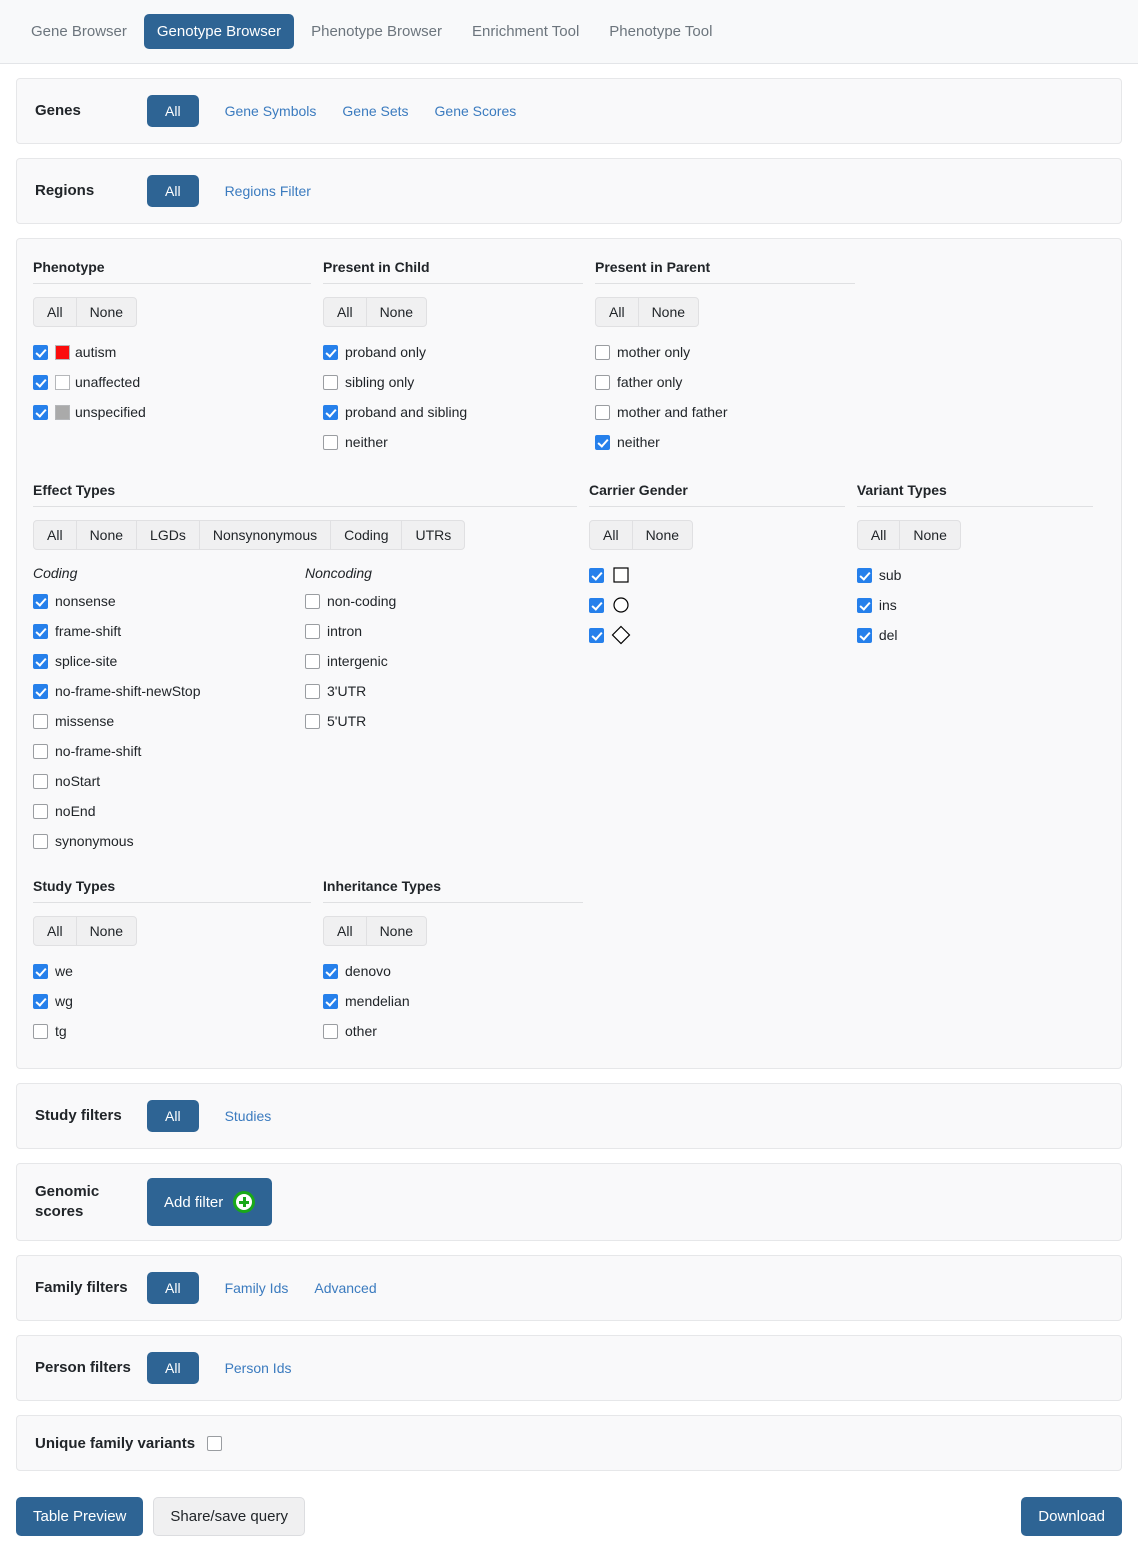 The height and width of the screenshot is (1558, 1138). Describe the element at coordinates (602, 382) in the screenshot. I see `present-in-parent-checkbox-father-only` at that location.